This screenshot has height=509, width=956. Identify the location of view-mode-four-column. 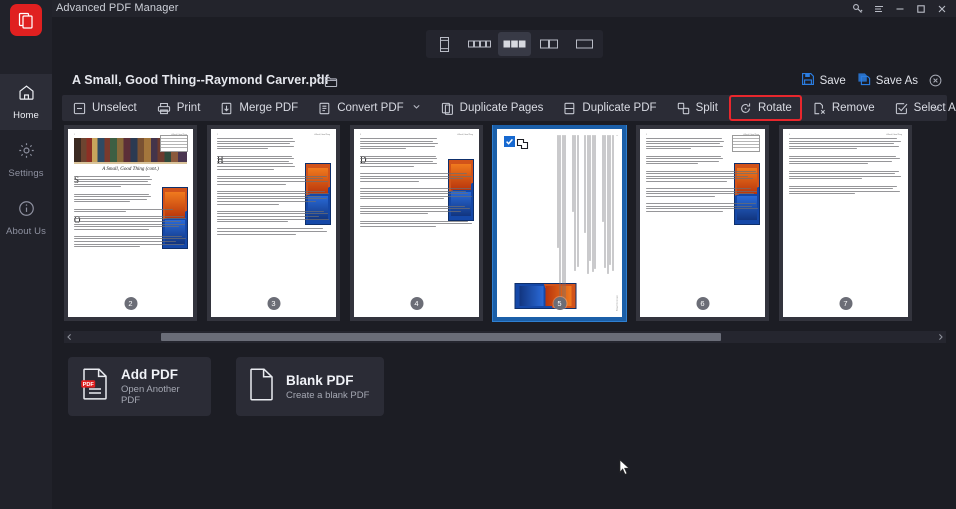
(479, 44).